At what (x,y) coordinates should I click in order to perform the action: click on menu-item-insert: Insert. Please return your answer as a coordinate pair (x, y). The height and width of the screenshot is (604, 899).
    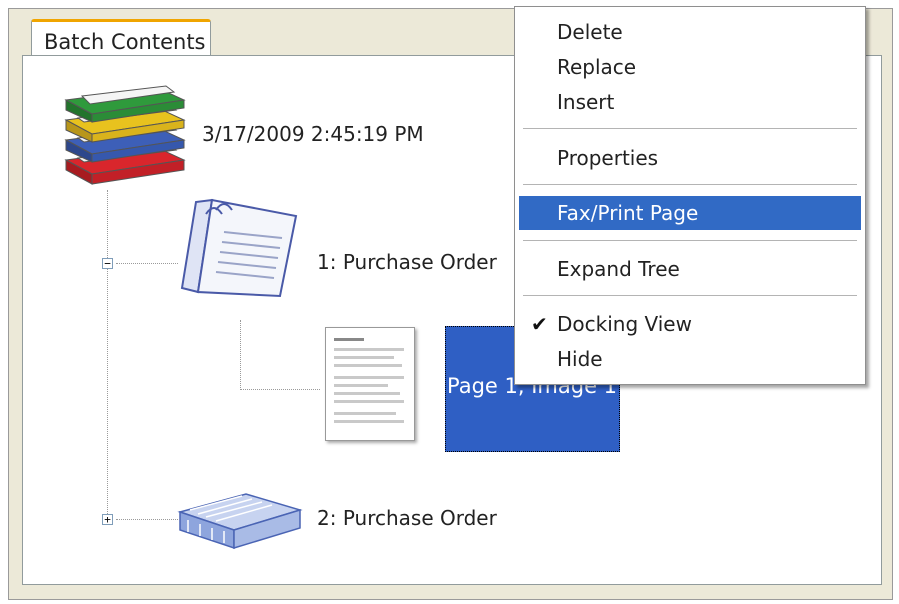
    Looking at the image, I should click on (690, 102).